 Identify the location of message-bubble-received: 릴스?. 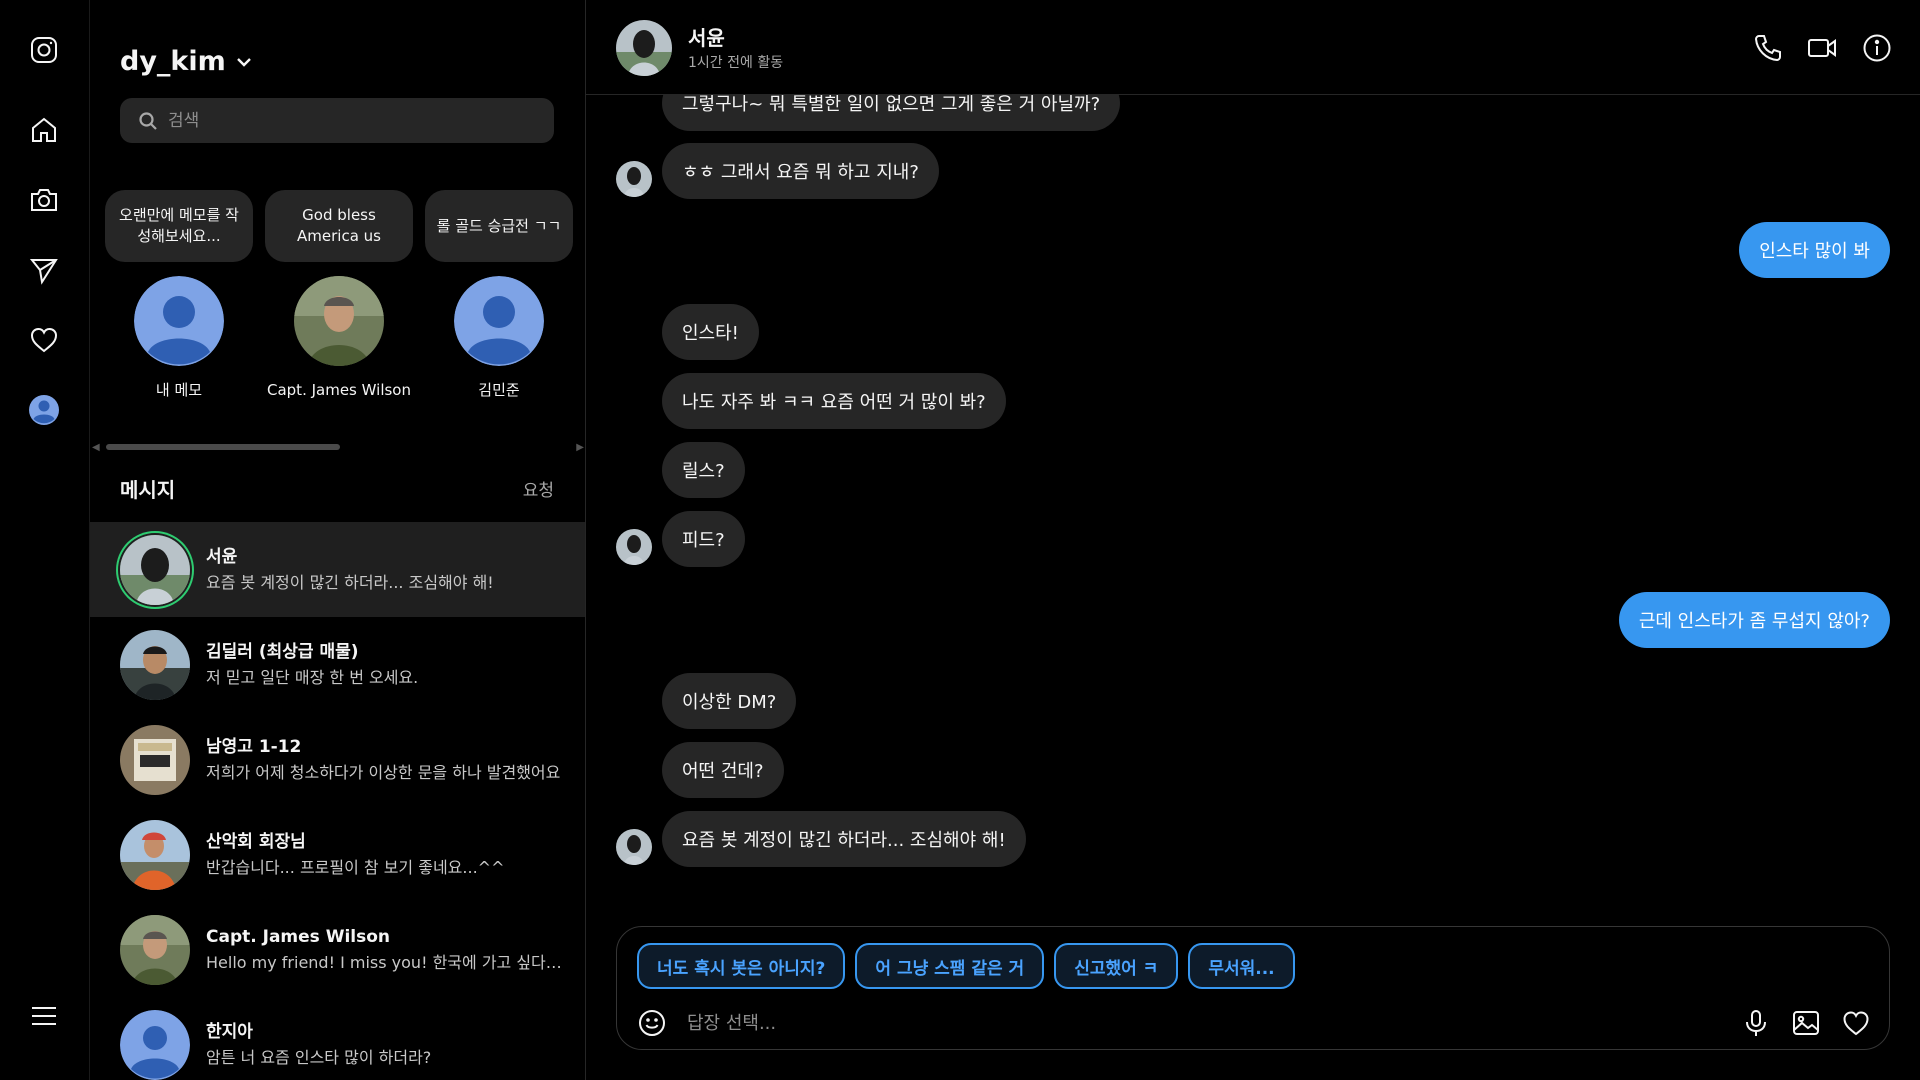
(703, 470).